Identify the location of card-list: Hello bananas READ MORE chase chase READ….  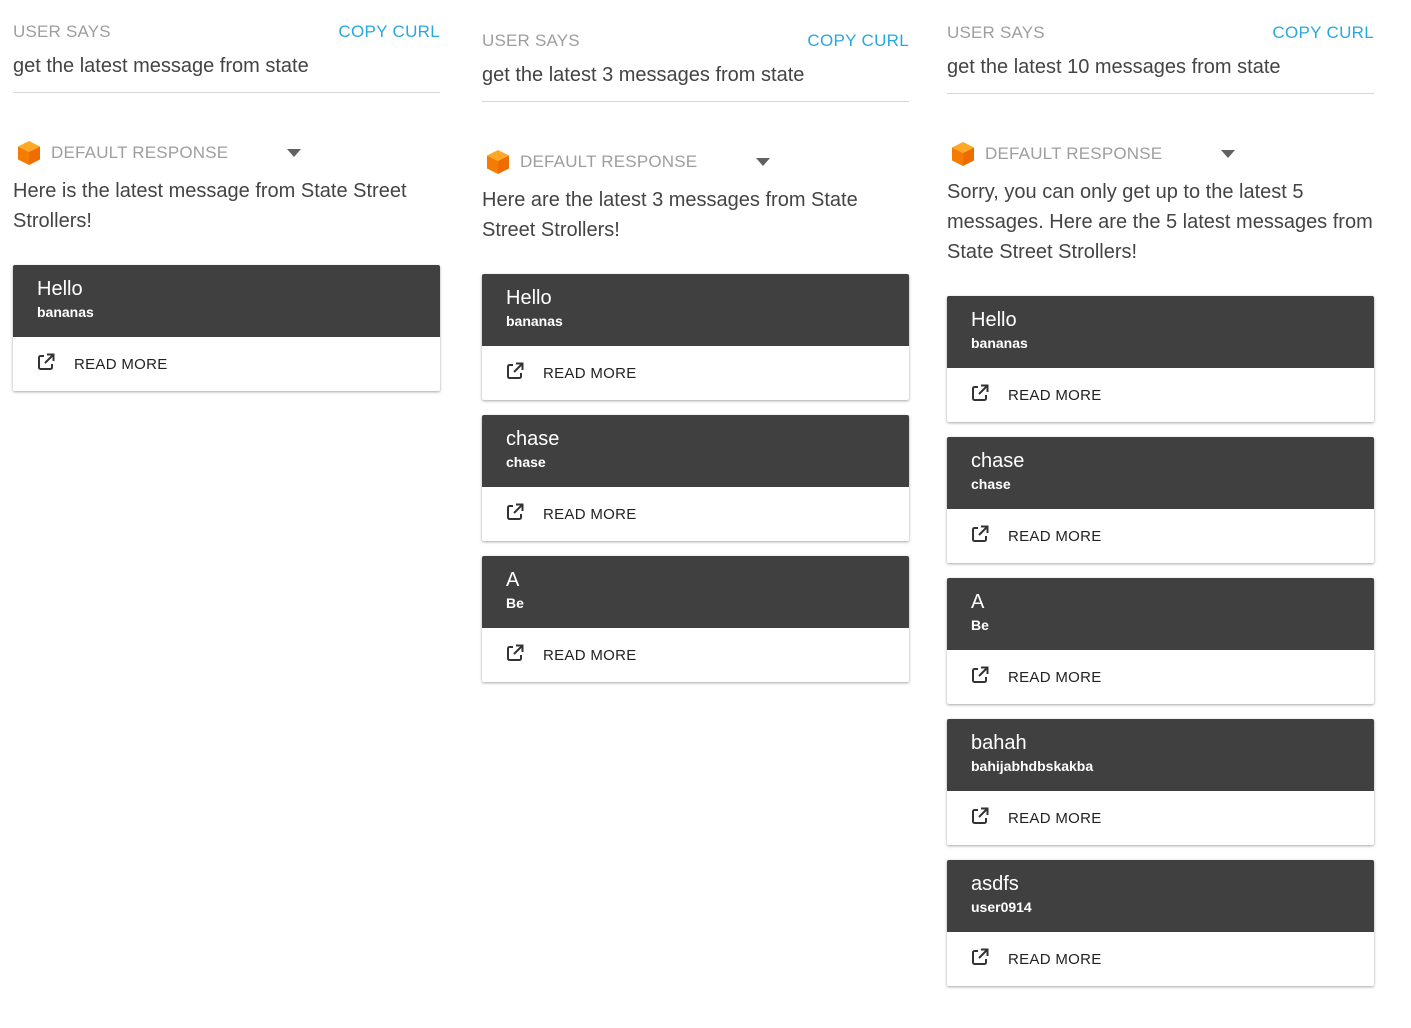
(695, 478).